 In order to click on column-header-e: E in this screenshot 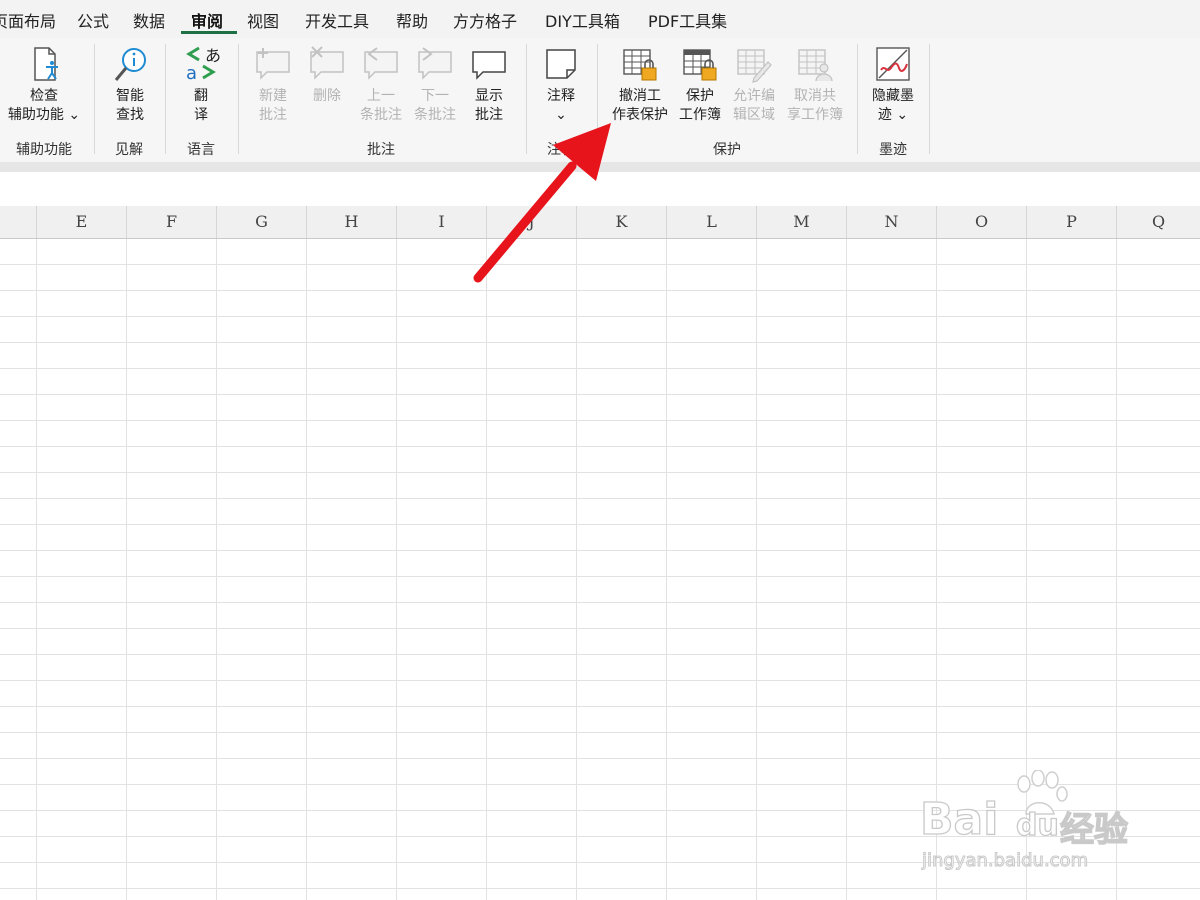, I will do `click(82, 222)`.